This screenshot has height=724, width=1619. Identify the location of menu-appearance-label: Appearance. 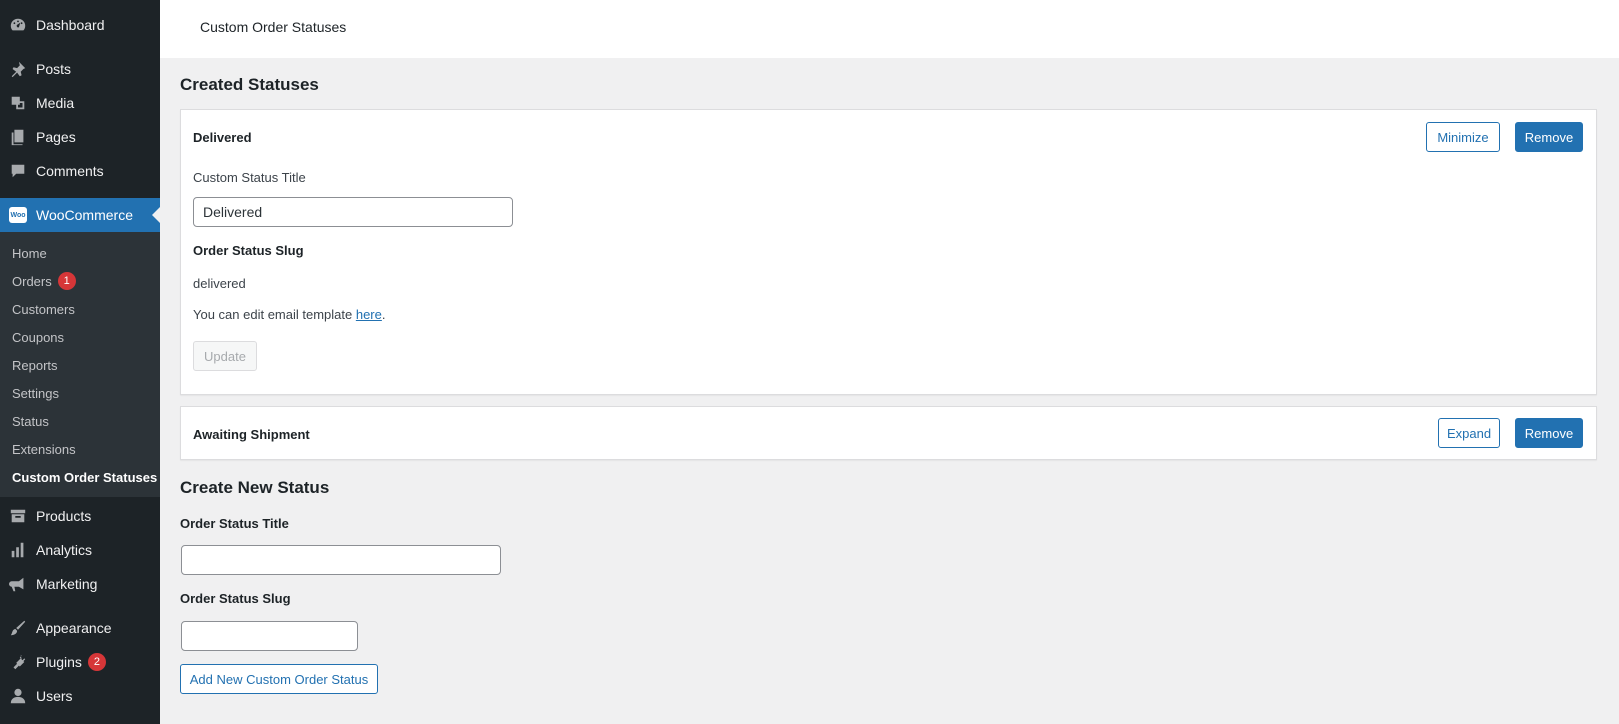
(74, 628).